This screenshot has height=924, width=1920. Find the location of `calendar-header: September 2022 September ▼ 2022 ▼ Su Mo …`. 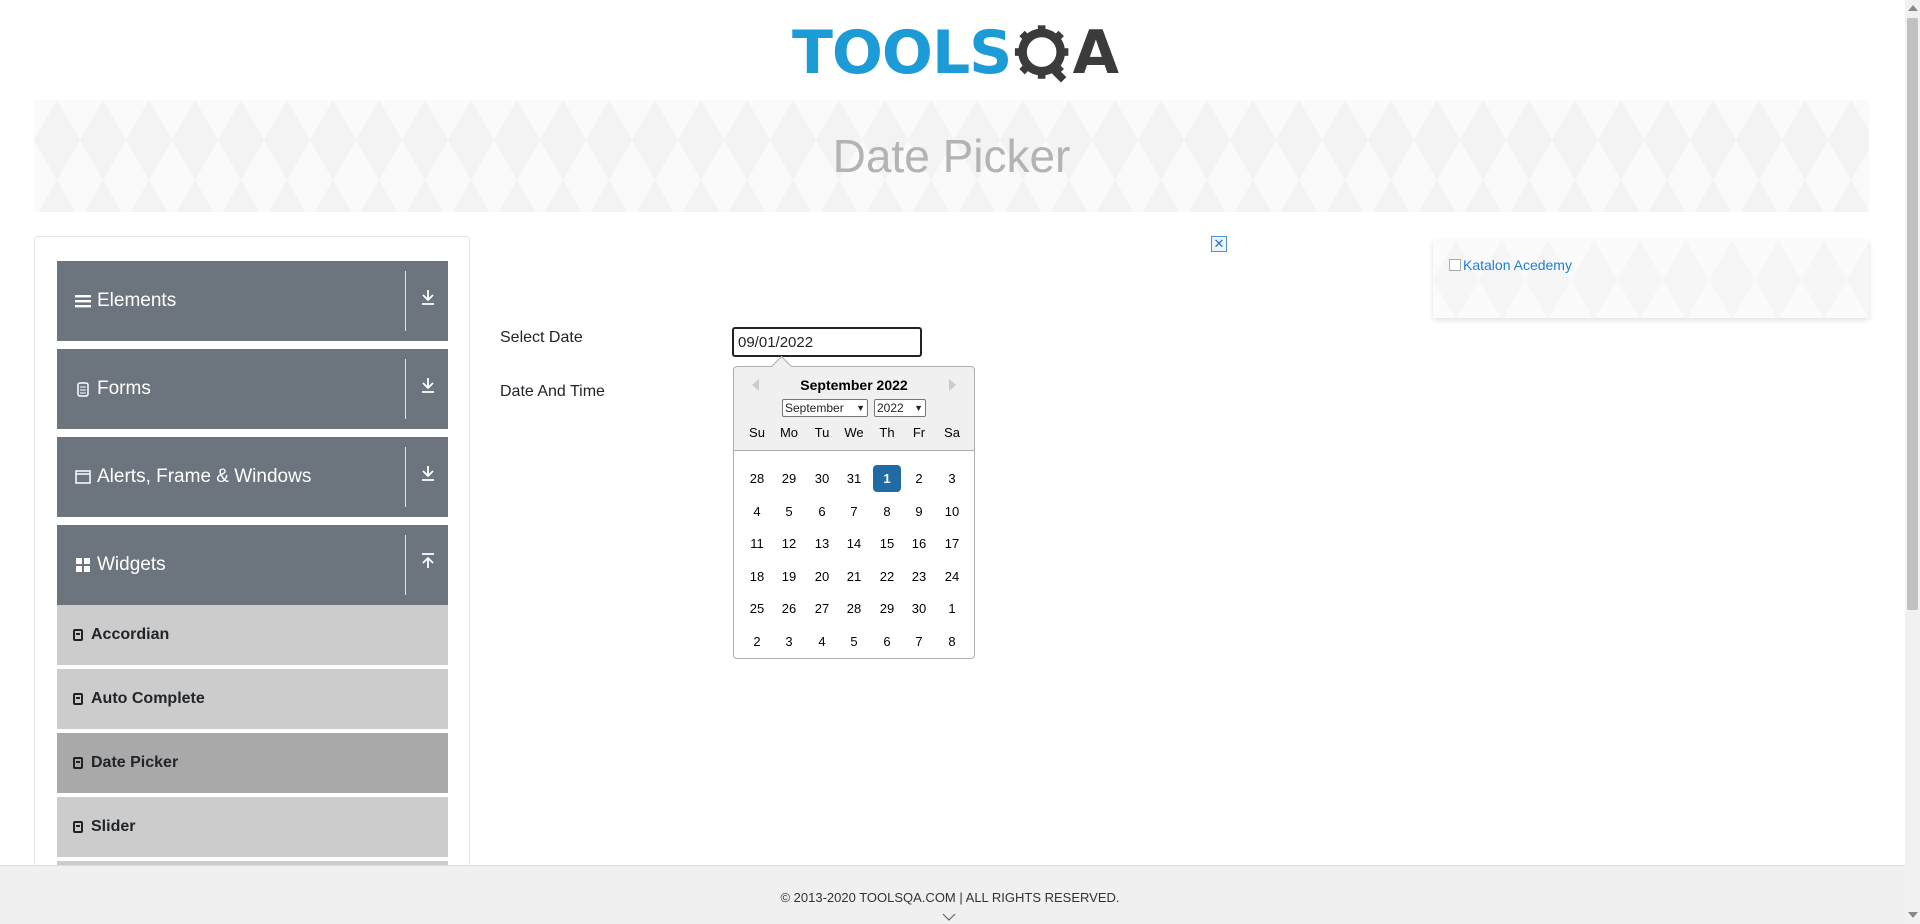

calendar-header: September 2022 September ▼ 2022 ▼ Su Mo … is located at coordinates (854, 409).